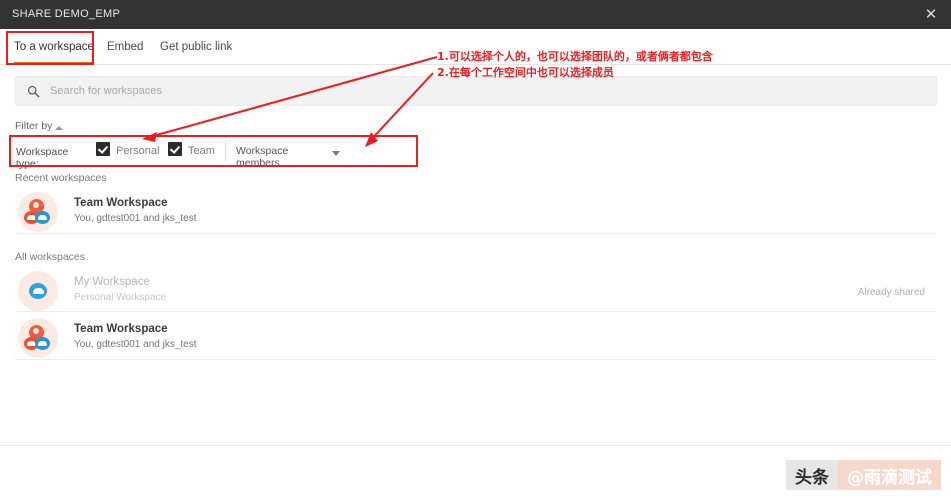 The width and height of the screenshot is (951, 500). I want to click on search-workspaces-field: Search for workspaces, so click(476, 91).